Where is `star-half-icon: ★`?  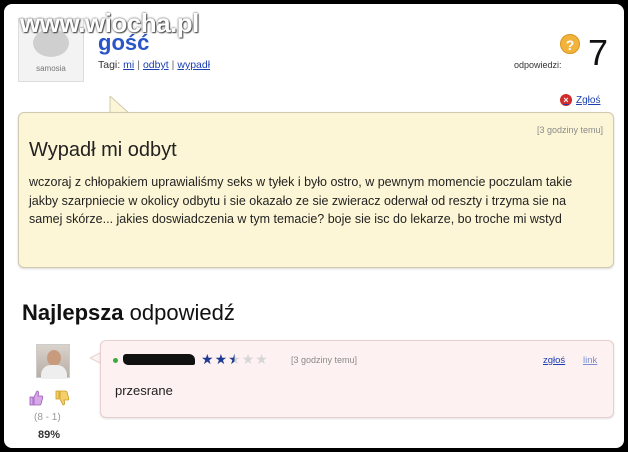 star-half-icon: ★ is located at coordinates (234, 359).